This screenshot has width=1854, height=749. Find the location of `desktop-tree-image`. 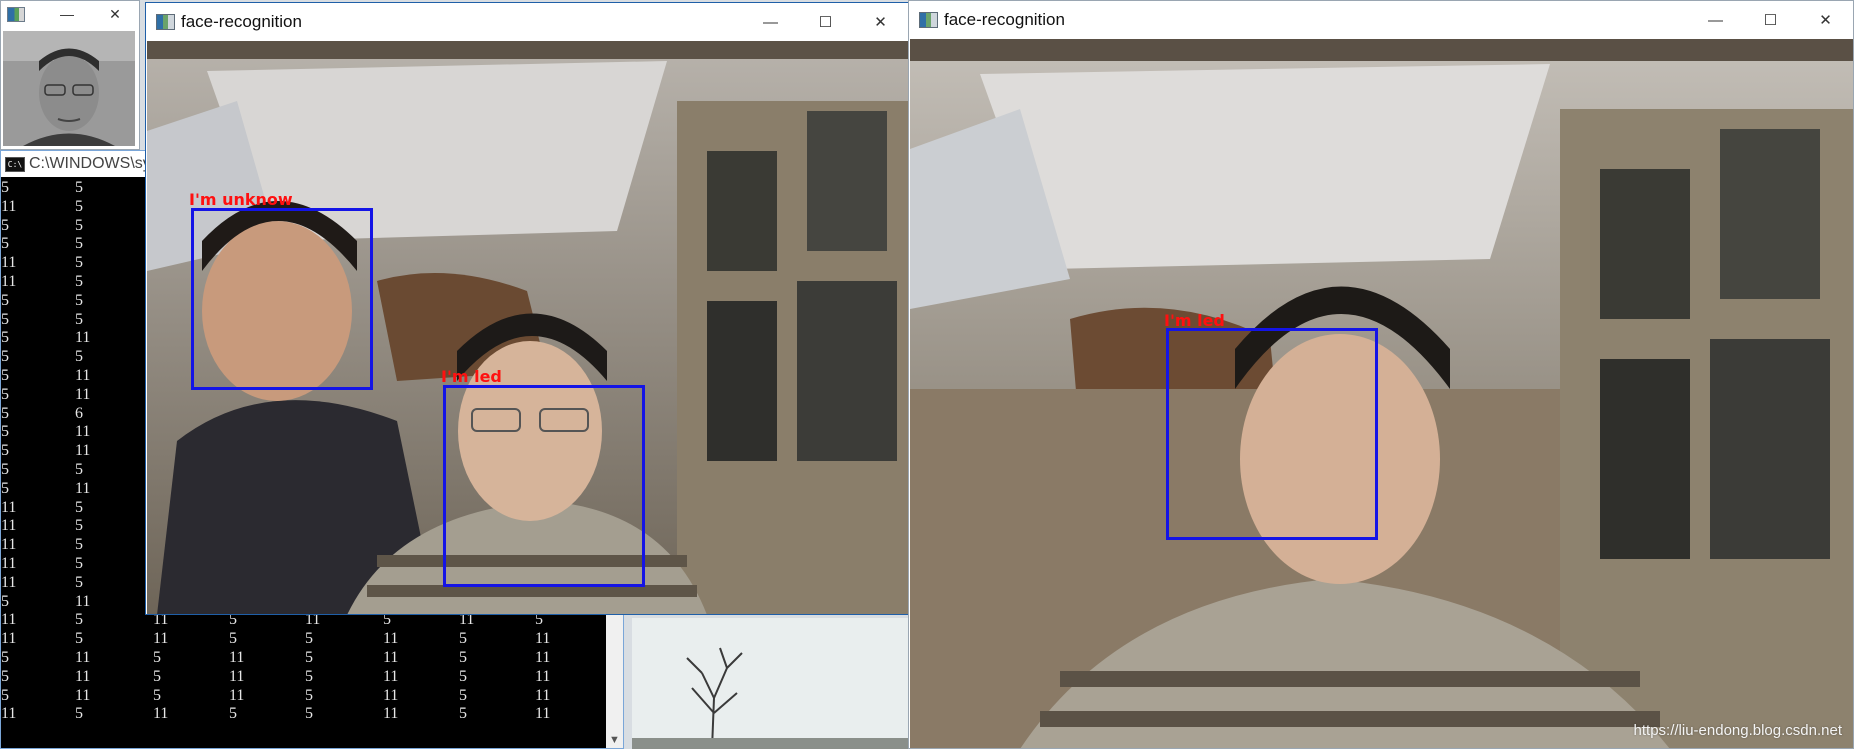

desktop-tree-image is located at coordinates (777, 683).